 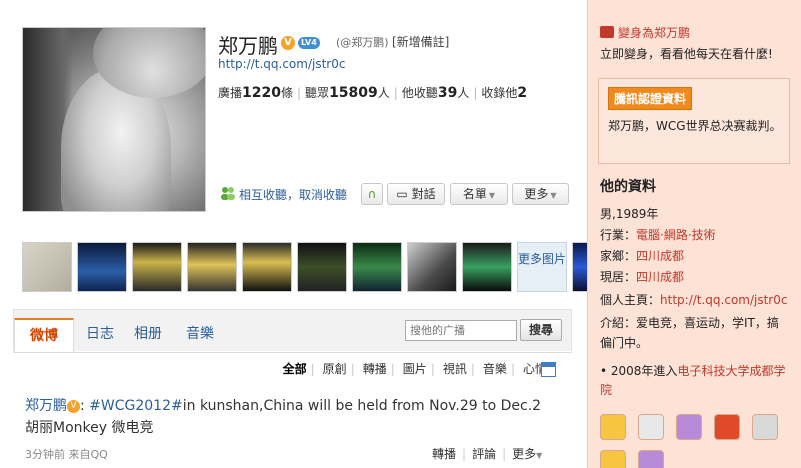 What do you see at coordinates (46, 406) in the screenshot?
I see `post-author: 郑万鹏` at bounding box center [46, 406].